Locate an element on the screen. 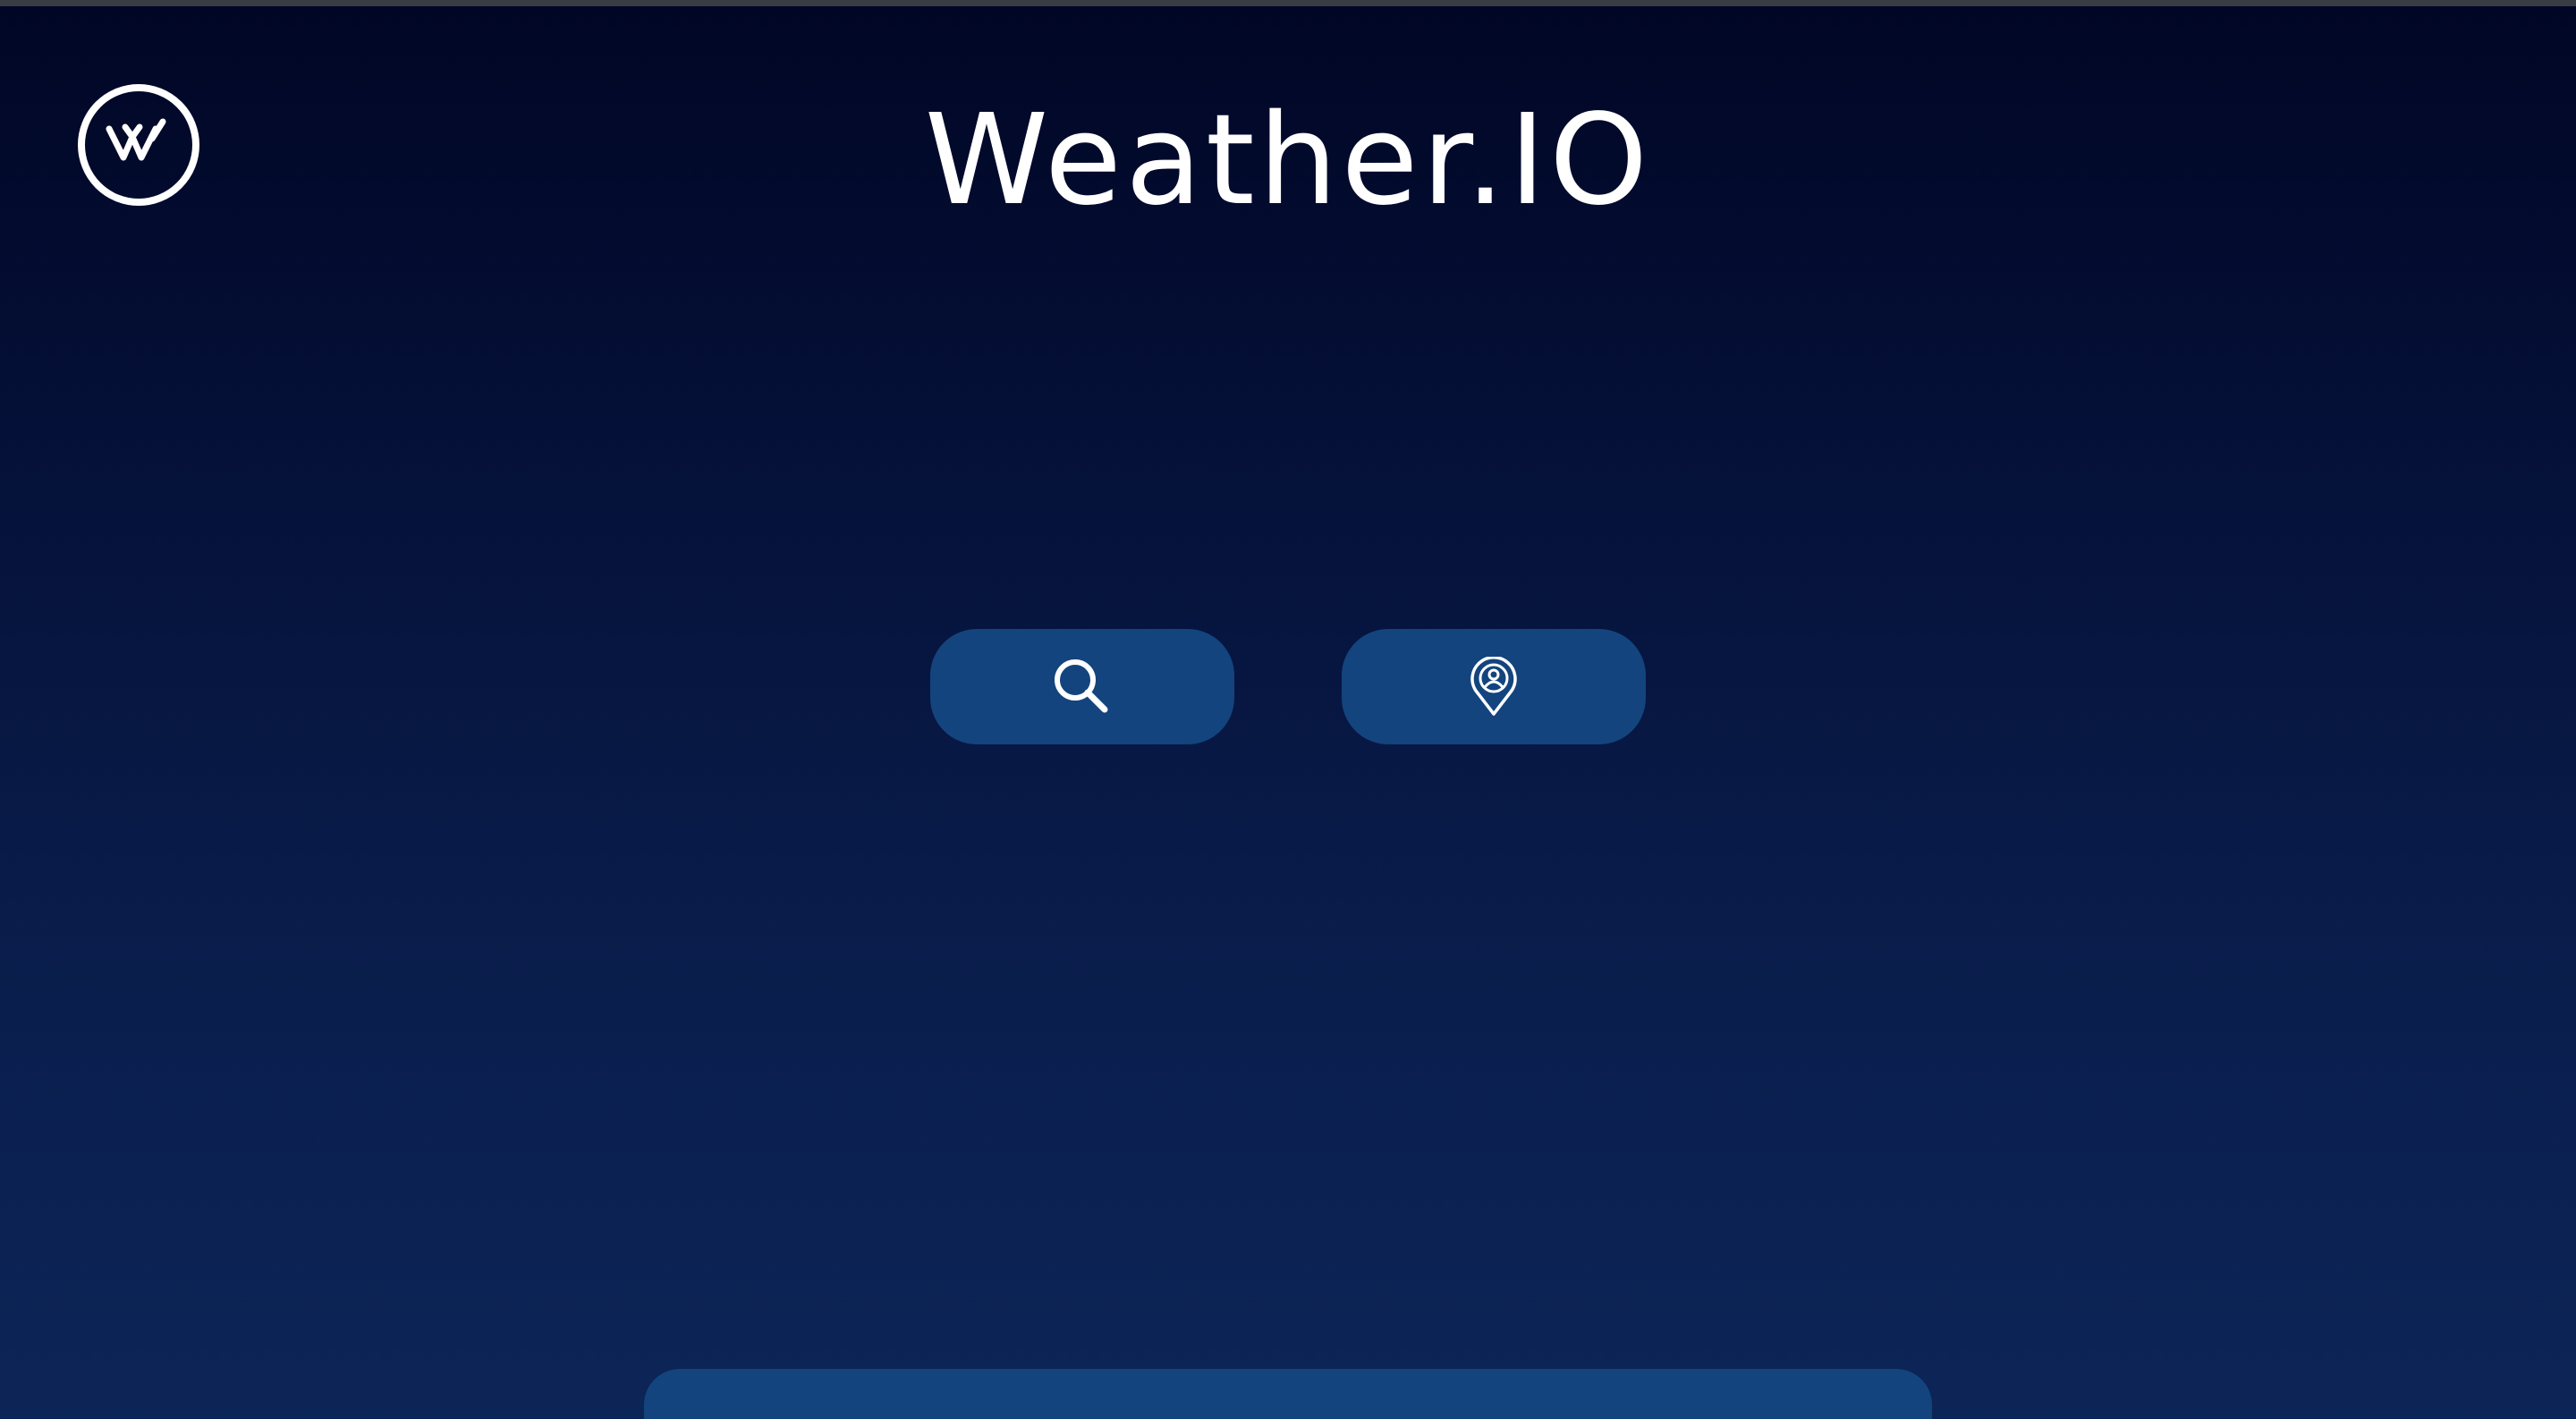  browser-top-strip is located at coordinates (1288, 3).